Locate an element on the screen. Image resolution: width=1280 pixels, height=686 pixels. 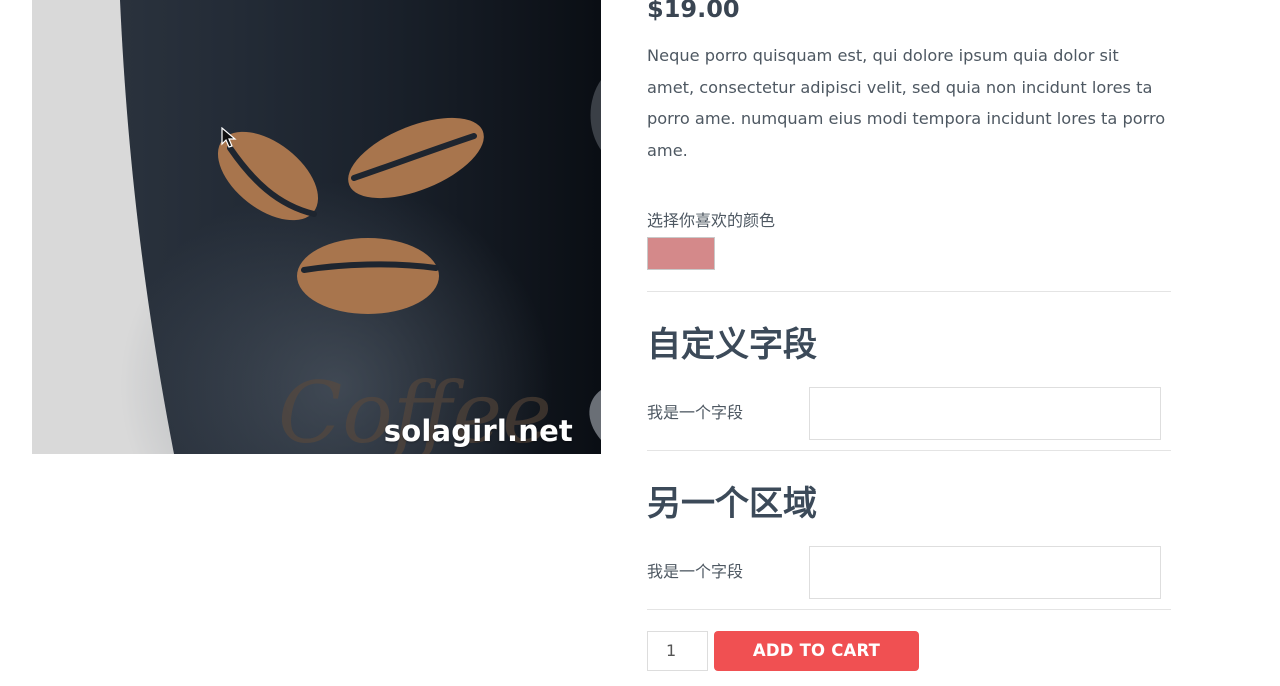
another-field-input is located at coordinates (985, 572).